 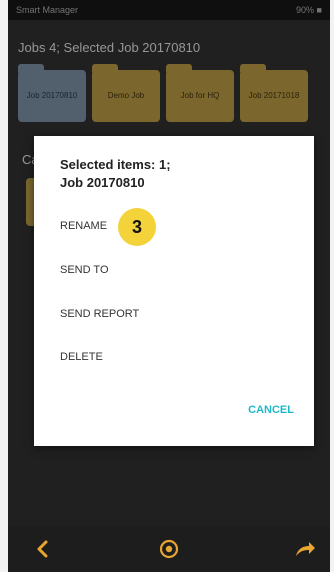 I want to click on circle-target-icon, so click(x=169, y=549).